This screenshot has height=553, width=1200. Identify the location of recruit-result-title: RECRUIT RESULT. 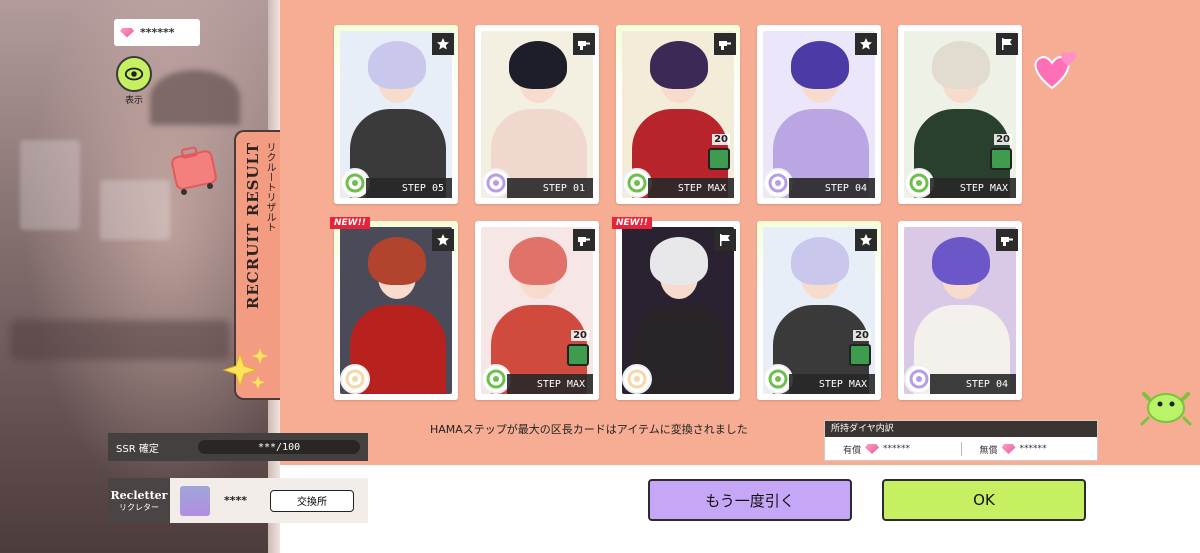
(253, 226).